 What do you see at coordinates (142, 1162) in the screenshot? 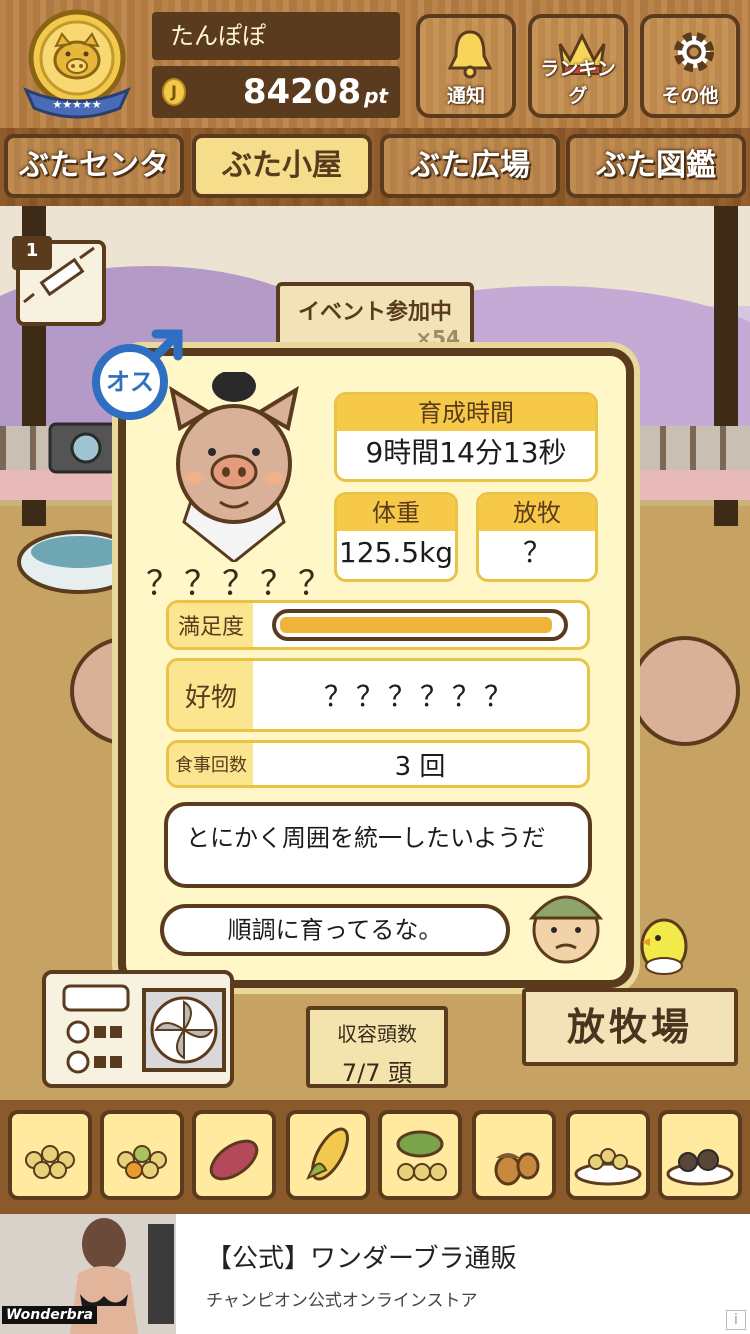
I see `mixed-grain-icon` at bounding box center [142, 1162].